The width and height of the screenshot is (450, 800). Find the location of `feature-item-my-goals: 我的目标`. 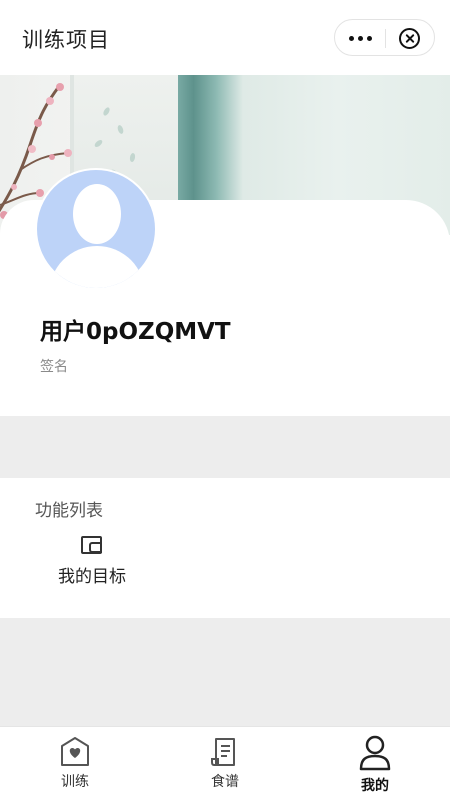

feature-item-my-goals: 我的目标 is located at coordinates (92, 561).